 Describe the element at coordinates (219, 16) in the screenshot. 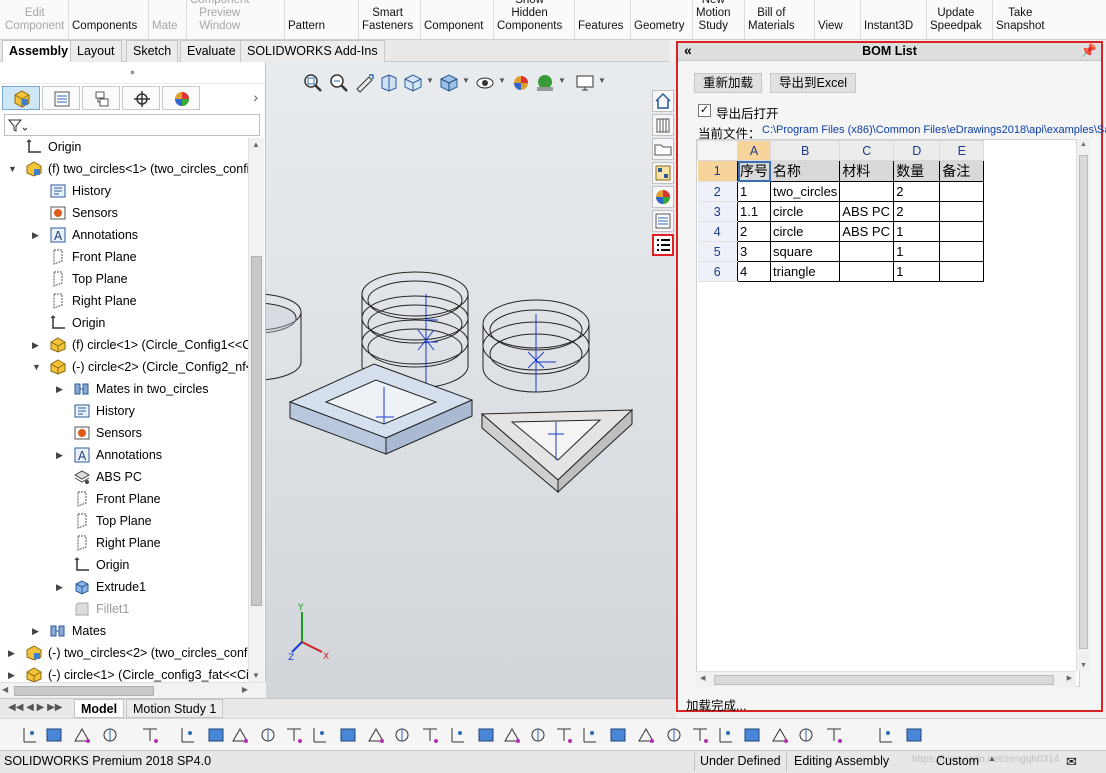

I see `ribbon-button: Component Preview Window` at that location.